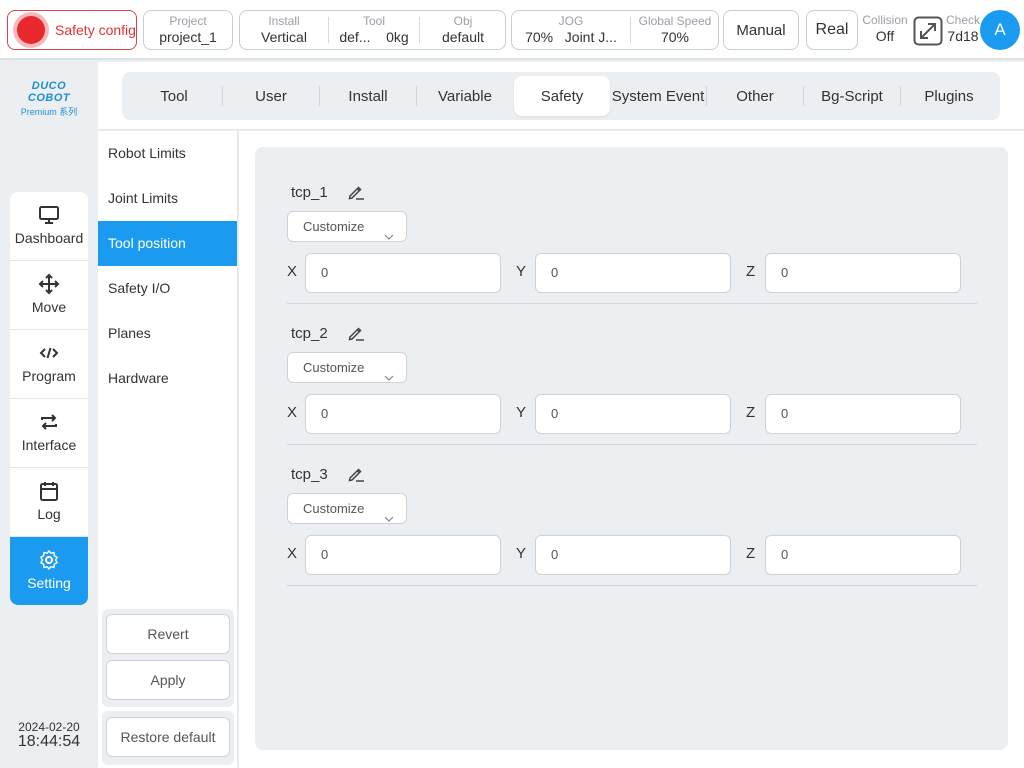 The image size is (1024, 768). What do you see at coordinates (284, 37) in the screenshot?
I see `install-value: Vertical` at bounding box center [284, 37].